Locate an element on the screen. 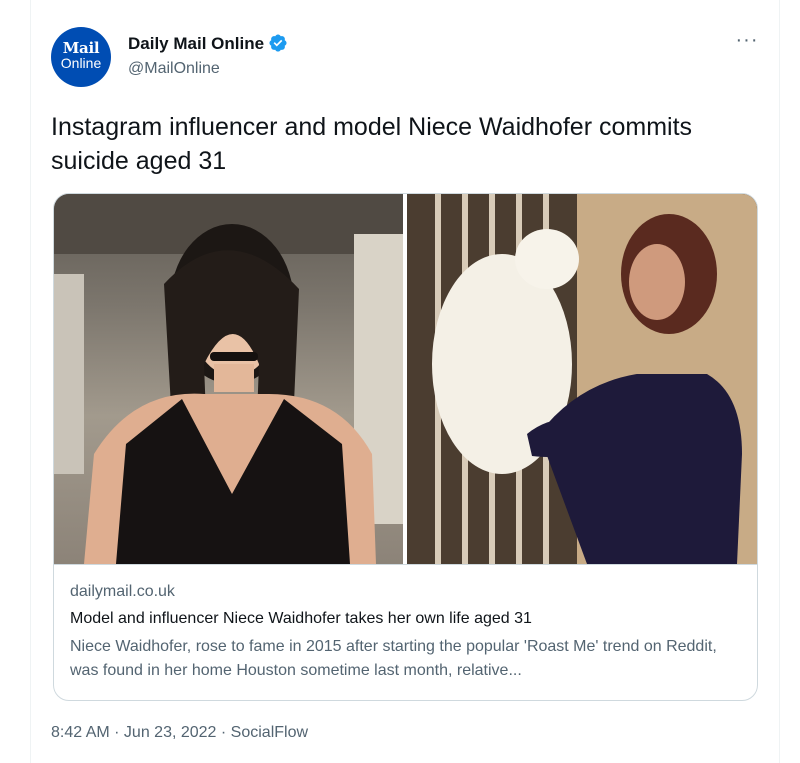 Image resolution: width=800 pixels, height=763 pixels. author-name: Daily Mail Online is located at coordinates (196, 43).